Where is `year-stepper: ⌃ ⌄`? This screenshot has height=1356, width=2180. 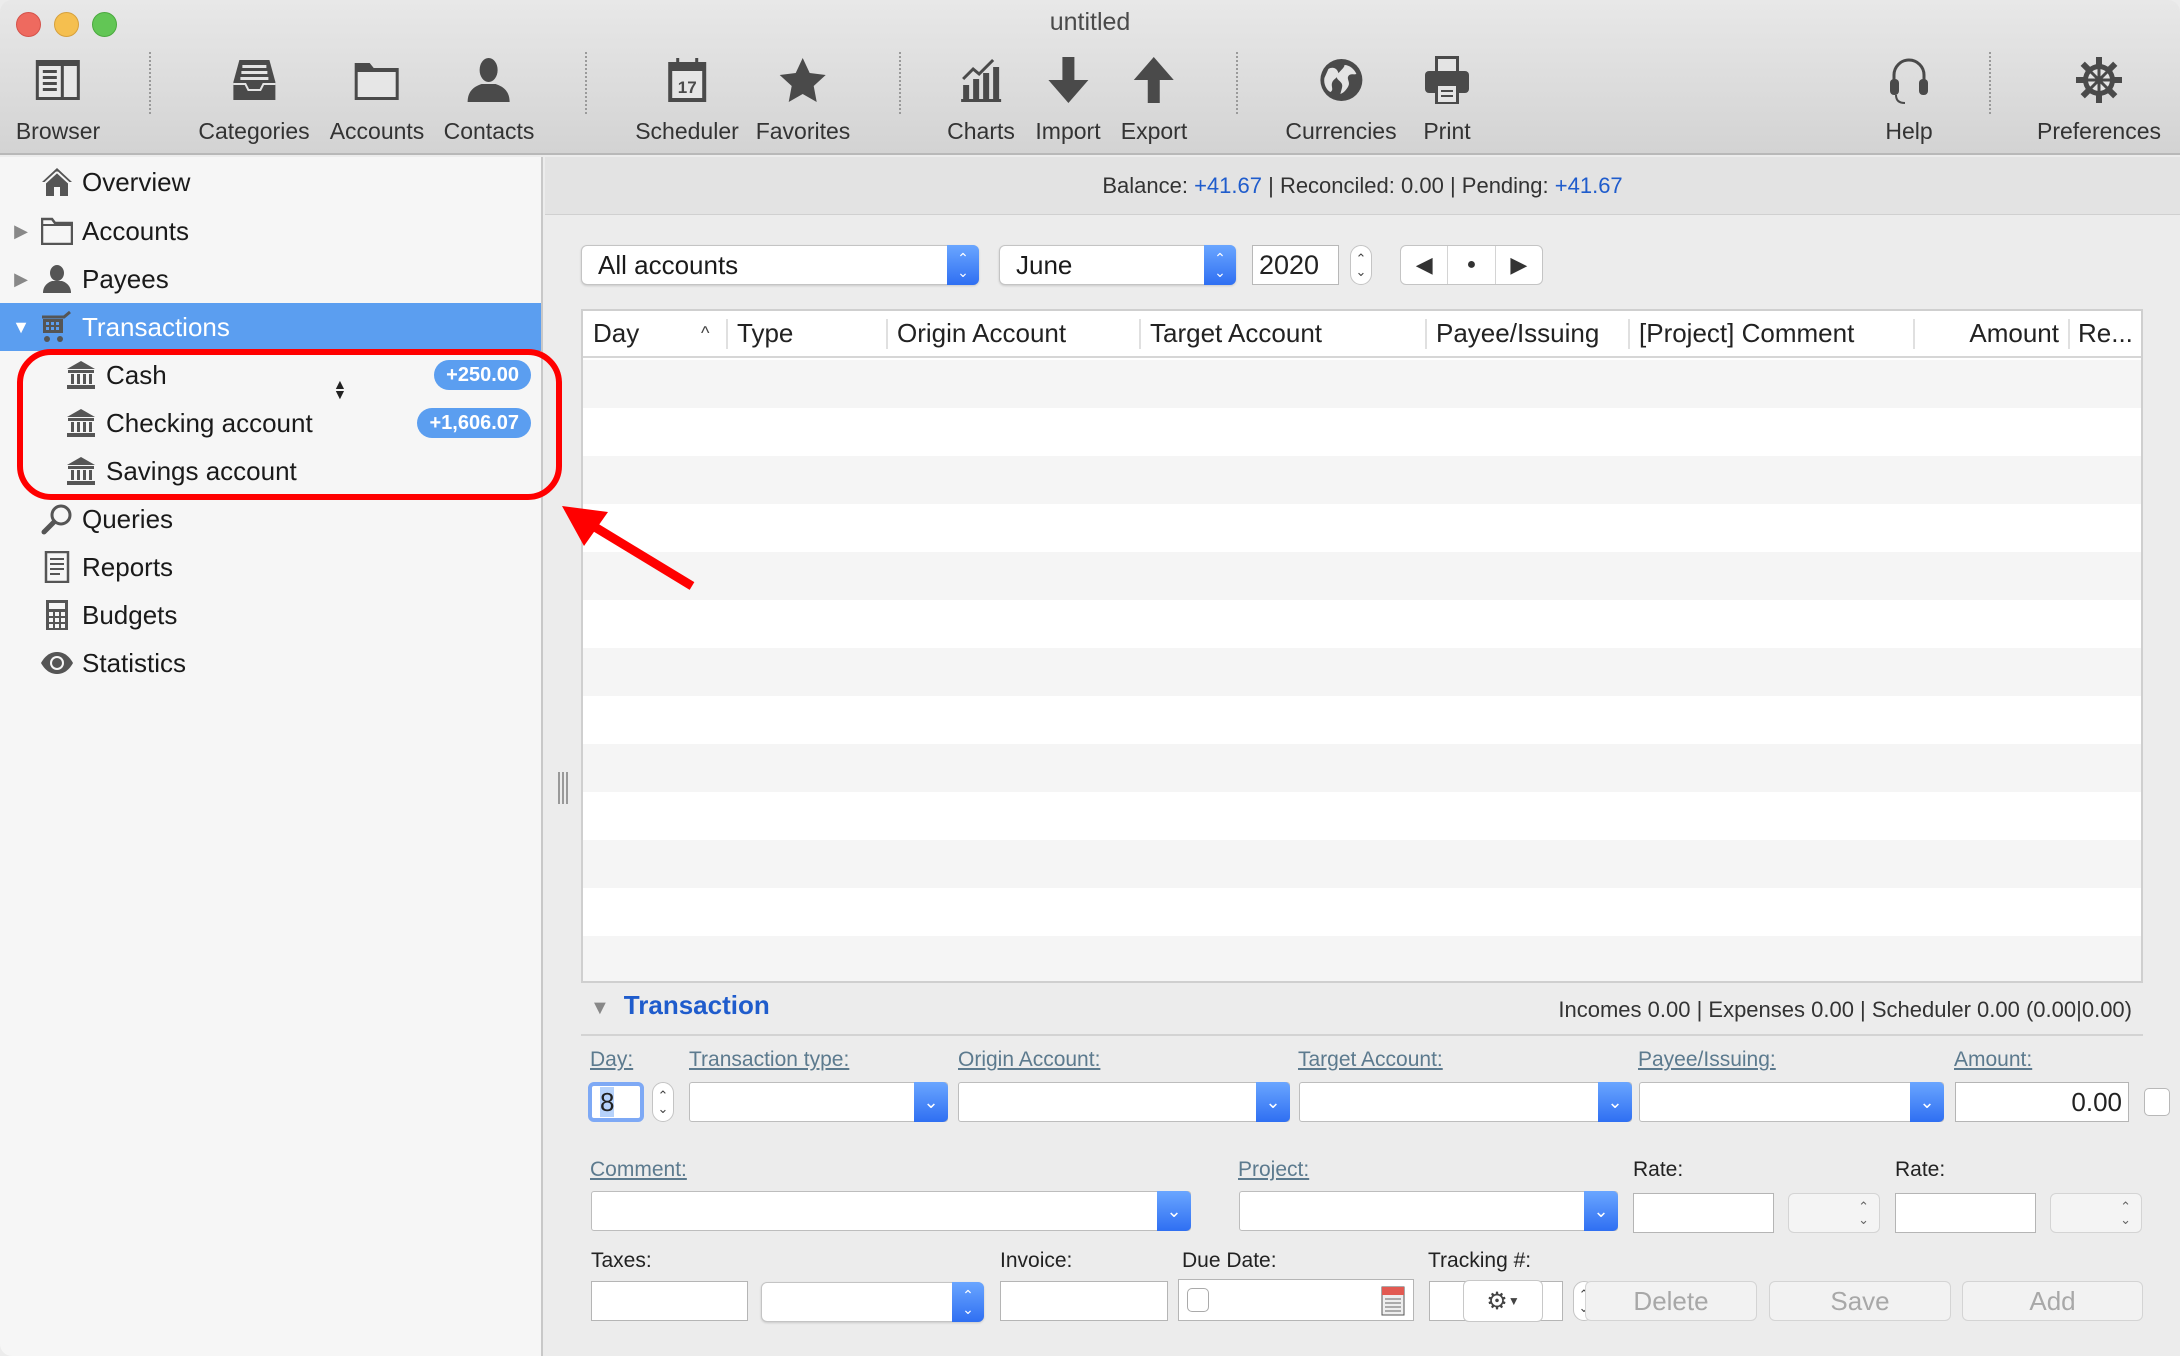
year-stepper: ⌃ ⌄ is located at coordinates (1361, 265).